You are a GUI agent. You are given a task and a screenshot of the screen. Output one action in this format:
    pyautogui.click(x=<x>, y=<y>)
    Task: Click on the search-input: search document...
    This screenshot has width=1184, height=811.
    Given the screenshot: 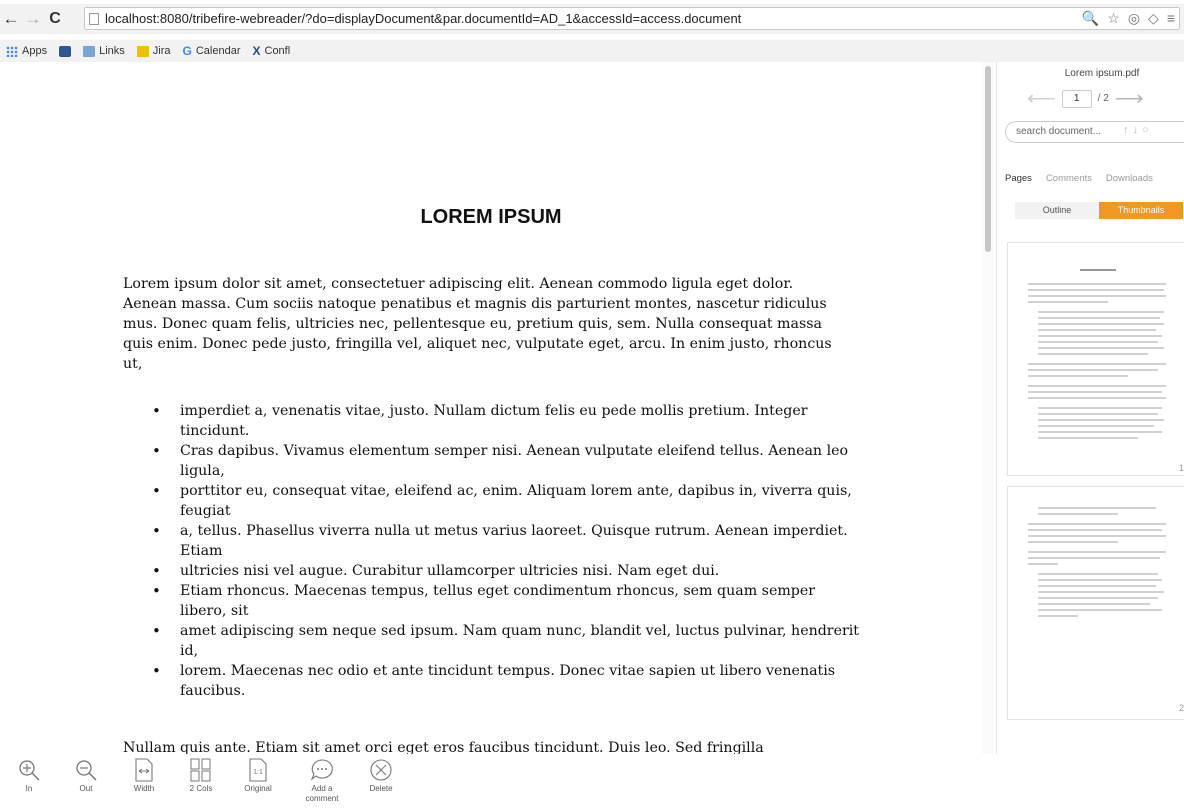 What is the action you would take?
    pyautogui.click(x=1094, y=132)
    